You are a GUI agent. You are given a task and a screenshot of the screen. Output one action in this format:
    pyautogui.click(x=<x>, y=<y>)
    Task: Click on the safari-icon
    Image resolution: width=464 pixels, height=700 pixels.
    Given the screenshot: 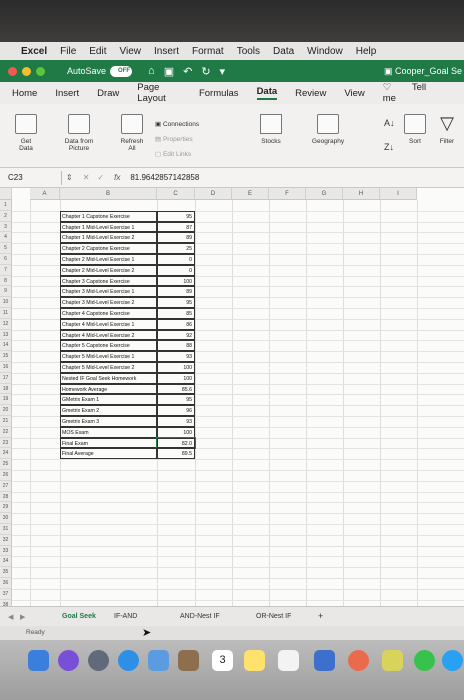 What is the action you would take?
    pyautogui.click(x=128, y=660)
    